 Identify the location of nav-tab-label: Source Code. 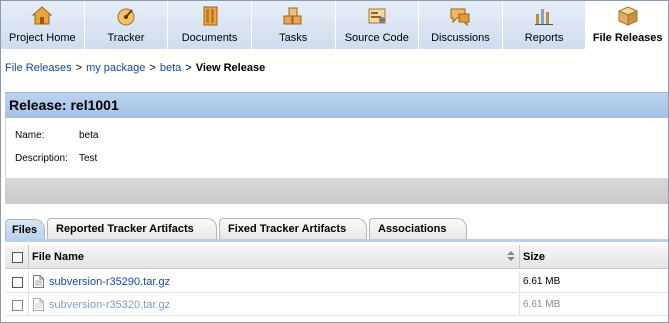
(376, 38).